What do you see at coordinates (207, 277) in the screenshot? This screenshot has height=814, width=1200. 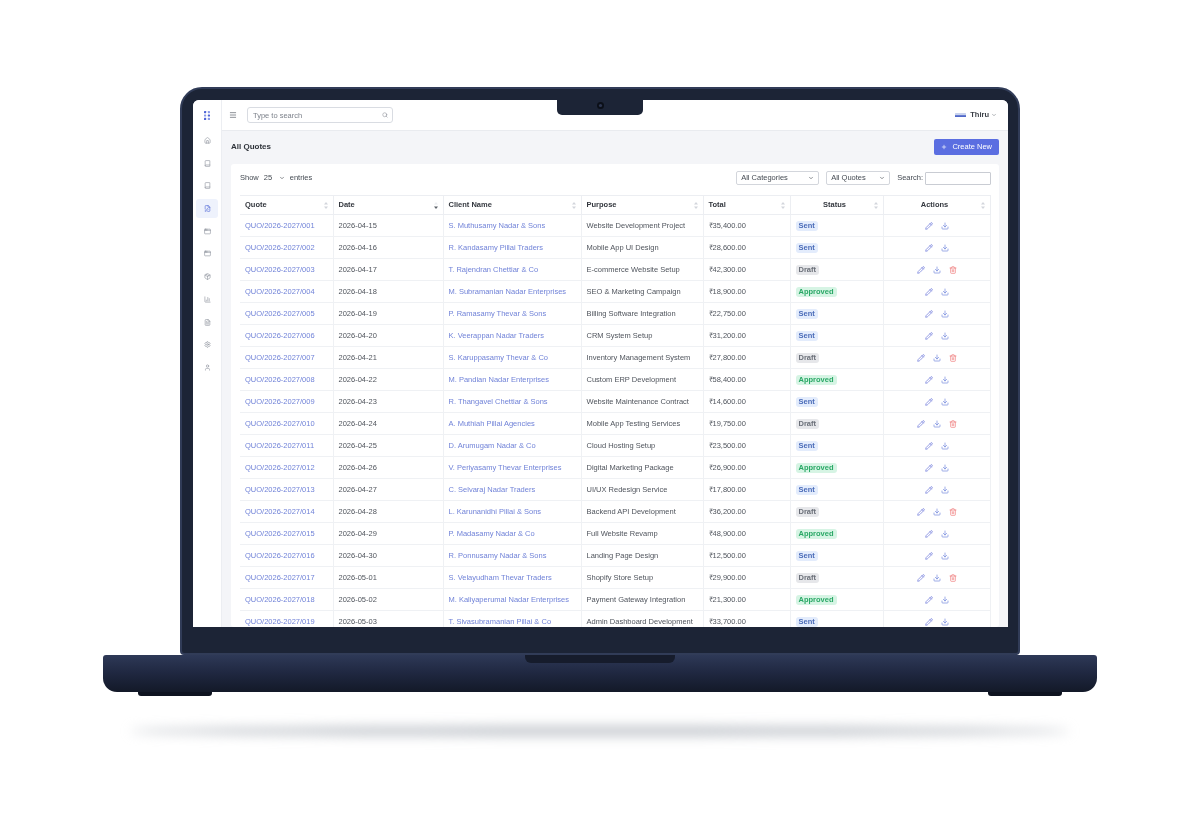 I see `box-icon` at bounding box center [207, 277].